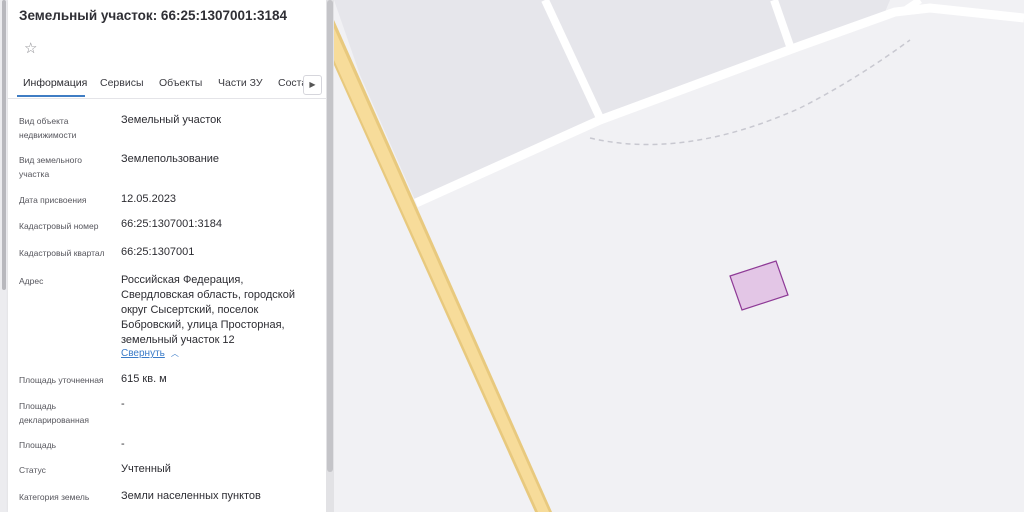 Image resolution: width=1024 pixels, height=512 pixels. Describe the element at coordinates (32, 470) in the screenshot. I see `status-label: Статус` at that location.